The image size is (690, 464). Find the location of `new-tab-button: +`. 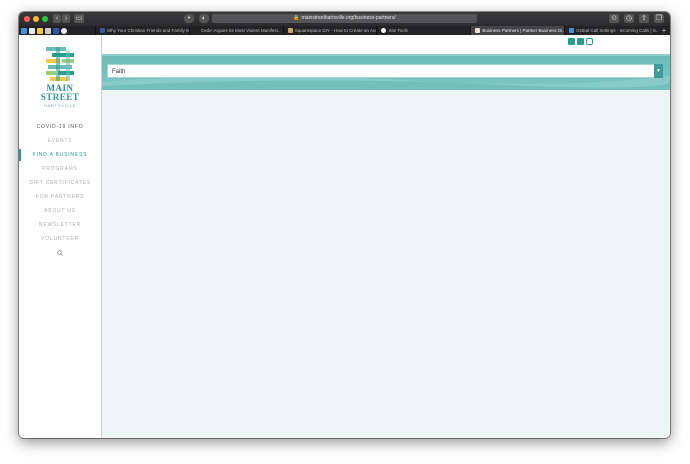

new-tab-button: + is located at coordinates (664, 30).